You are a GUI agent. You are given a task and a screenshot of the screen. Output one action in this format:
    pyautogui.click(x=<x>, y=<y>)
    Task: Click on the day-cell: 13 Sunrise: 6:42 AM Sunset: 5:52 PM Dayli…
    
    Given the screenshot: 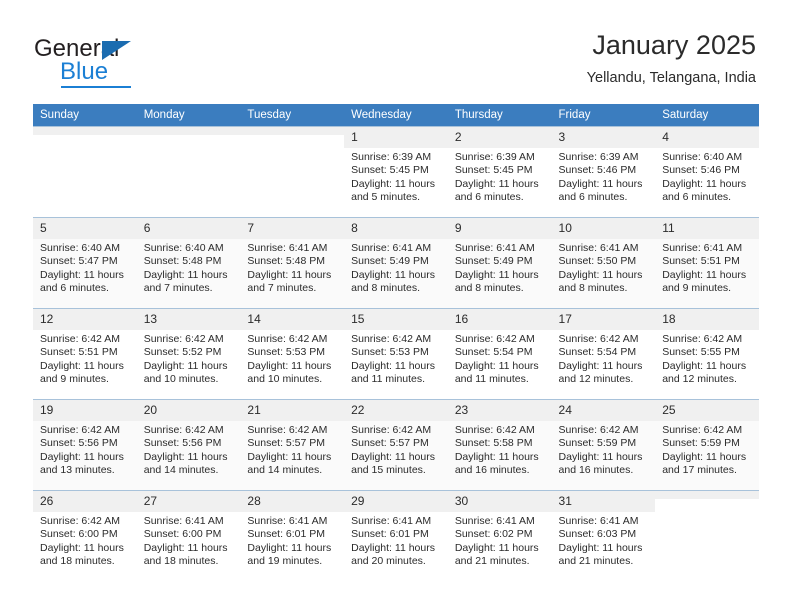 What is the action you would take?
    pyautogui.click(x=188, y=354)
    